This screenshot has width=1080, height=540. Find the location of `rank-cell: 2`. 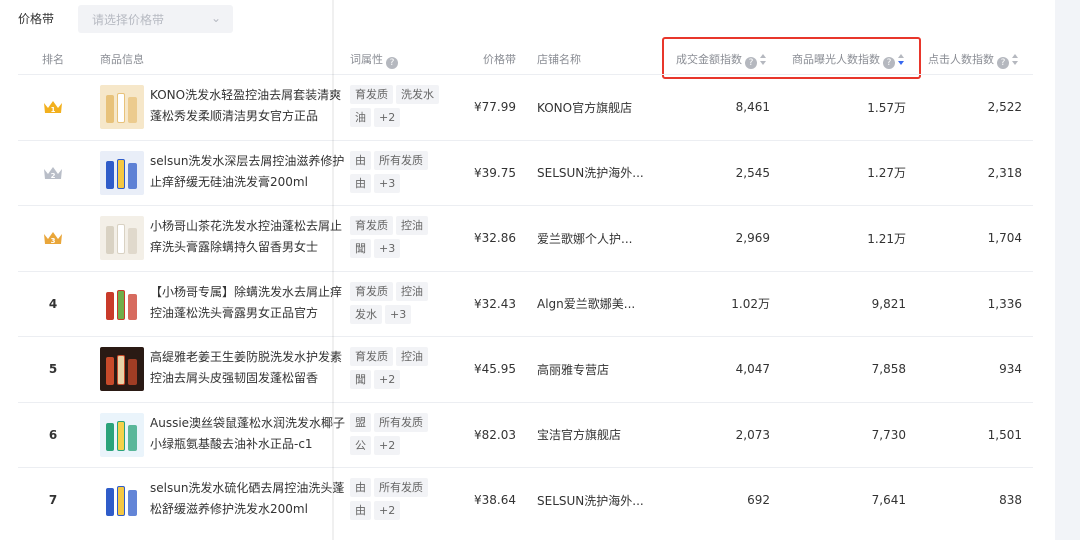

rank-cell: 2 is located at coordinates (53, 173).